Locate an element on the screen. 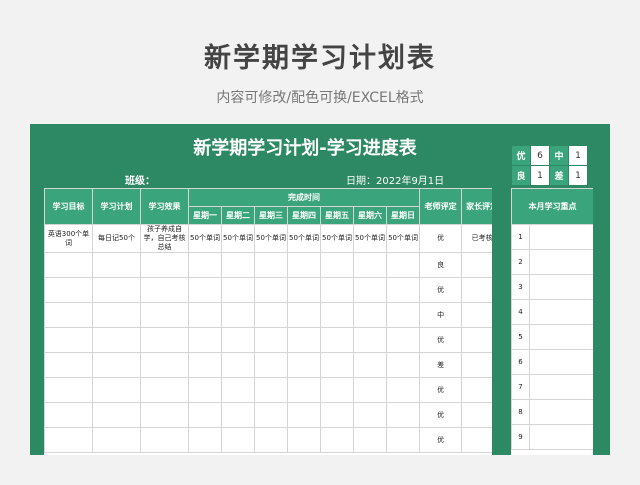 The width and height of the screenshot is (640, 485). goal-cell: 英语300个单词 is located at coordinates (68, 238).